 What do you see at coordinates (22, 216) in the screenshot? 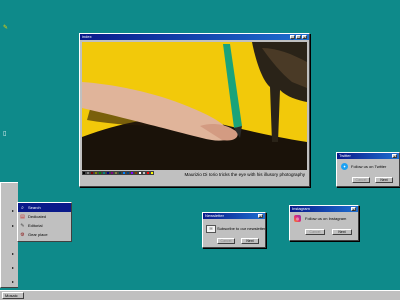
I see `document-icon: ▤` at bounding box center [22, 216].